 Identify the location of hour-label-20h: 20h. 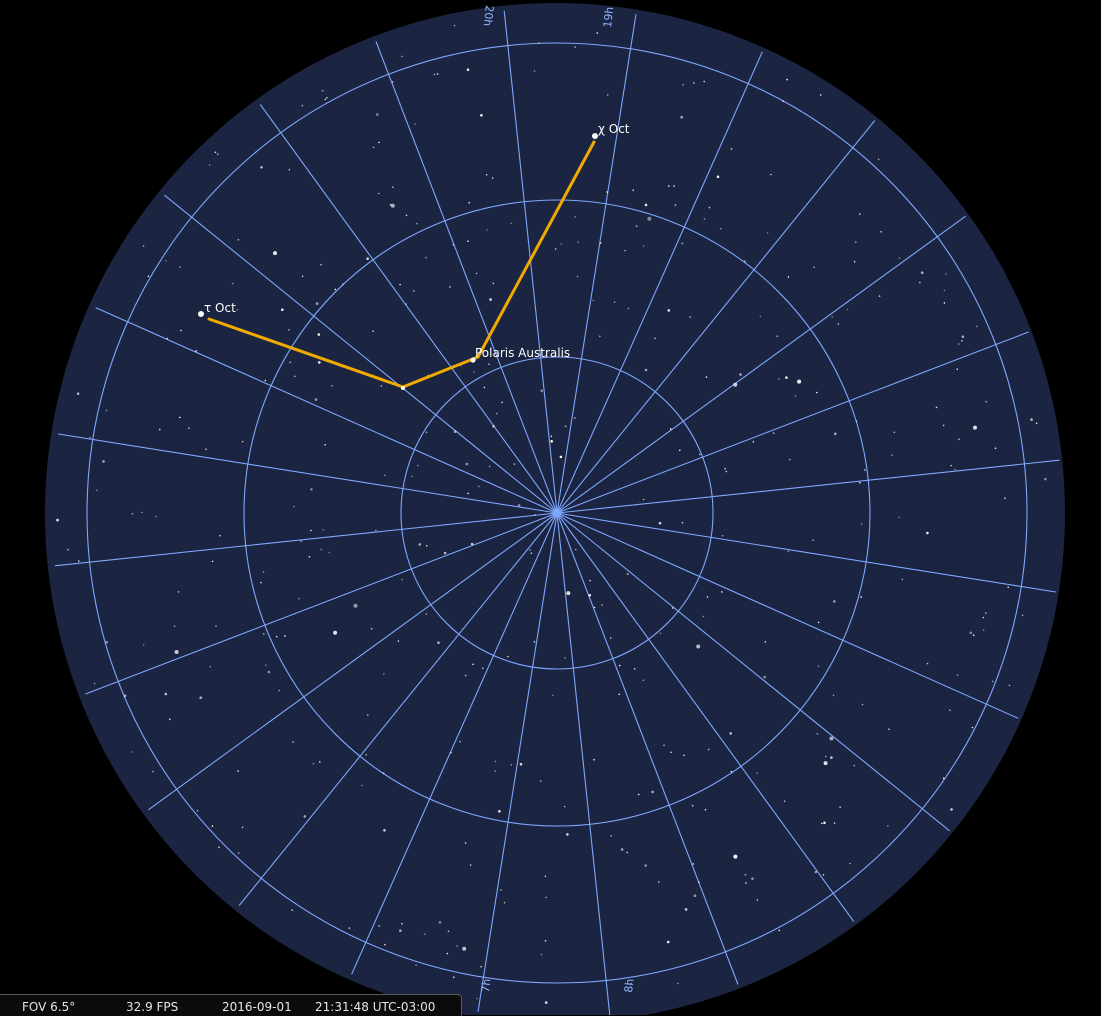
(488, 16).